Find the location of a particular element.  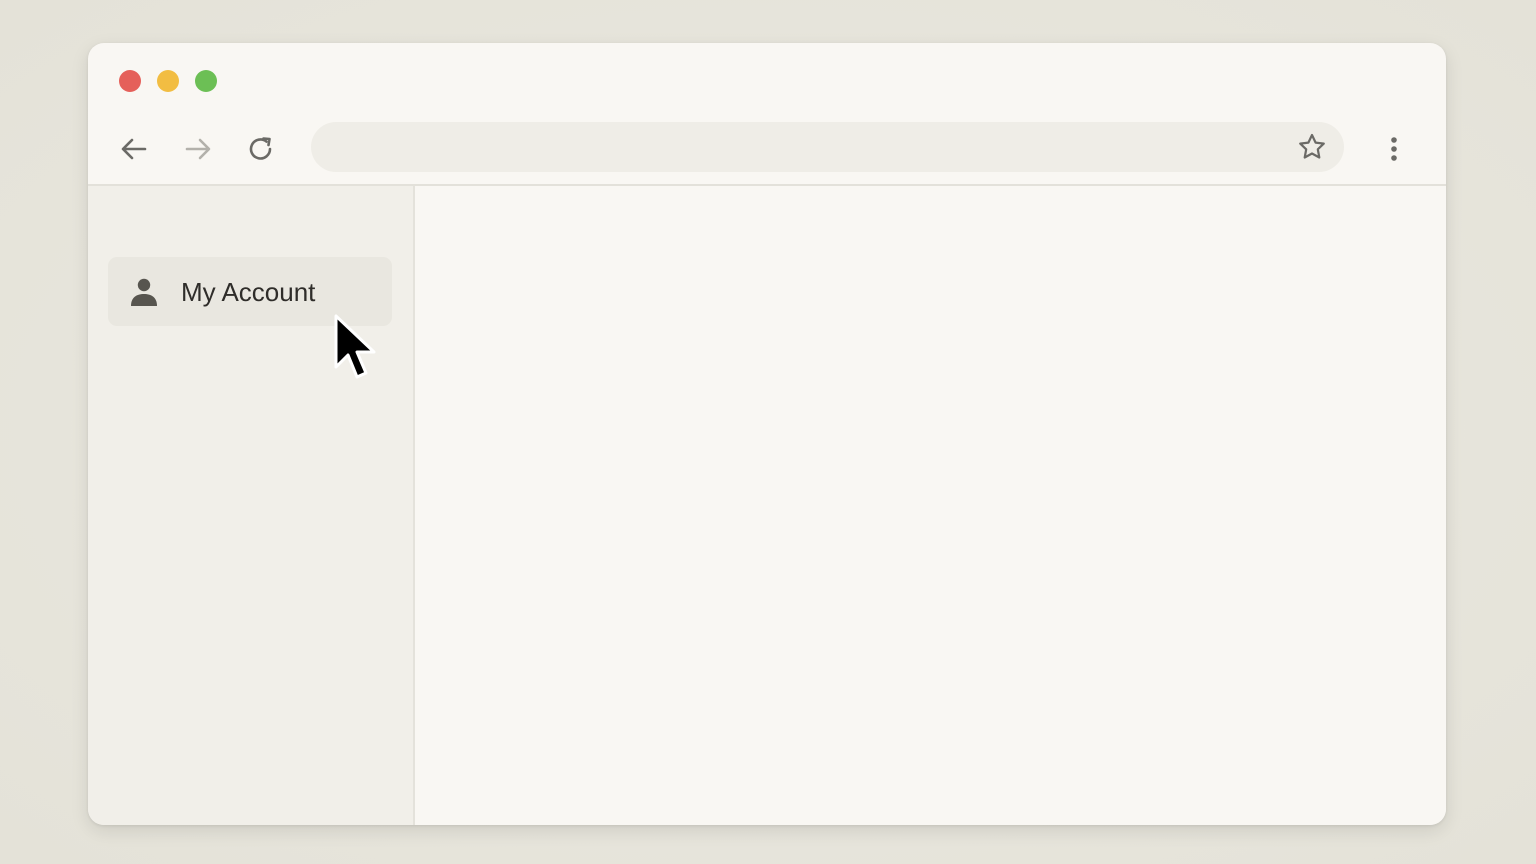

address-bar is located at coordinates (827, 148).